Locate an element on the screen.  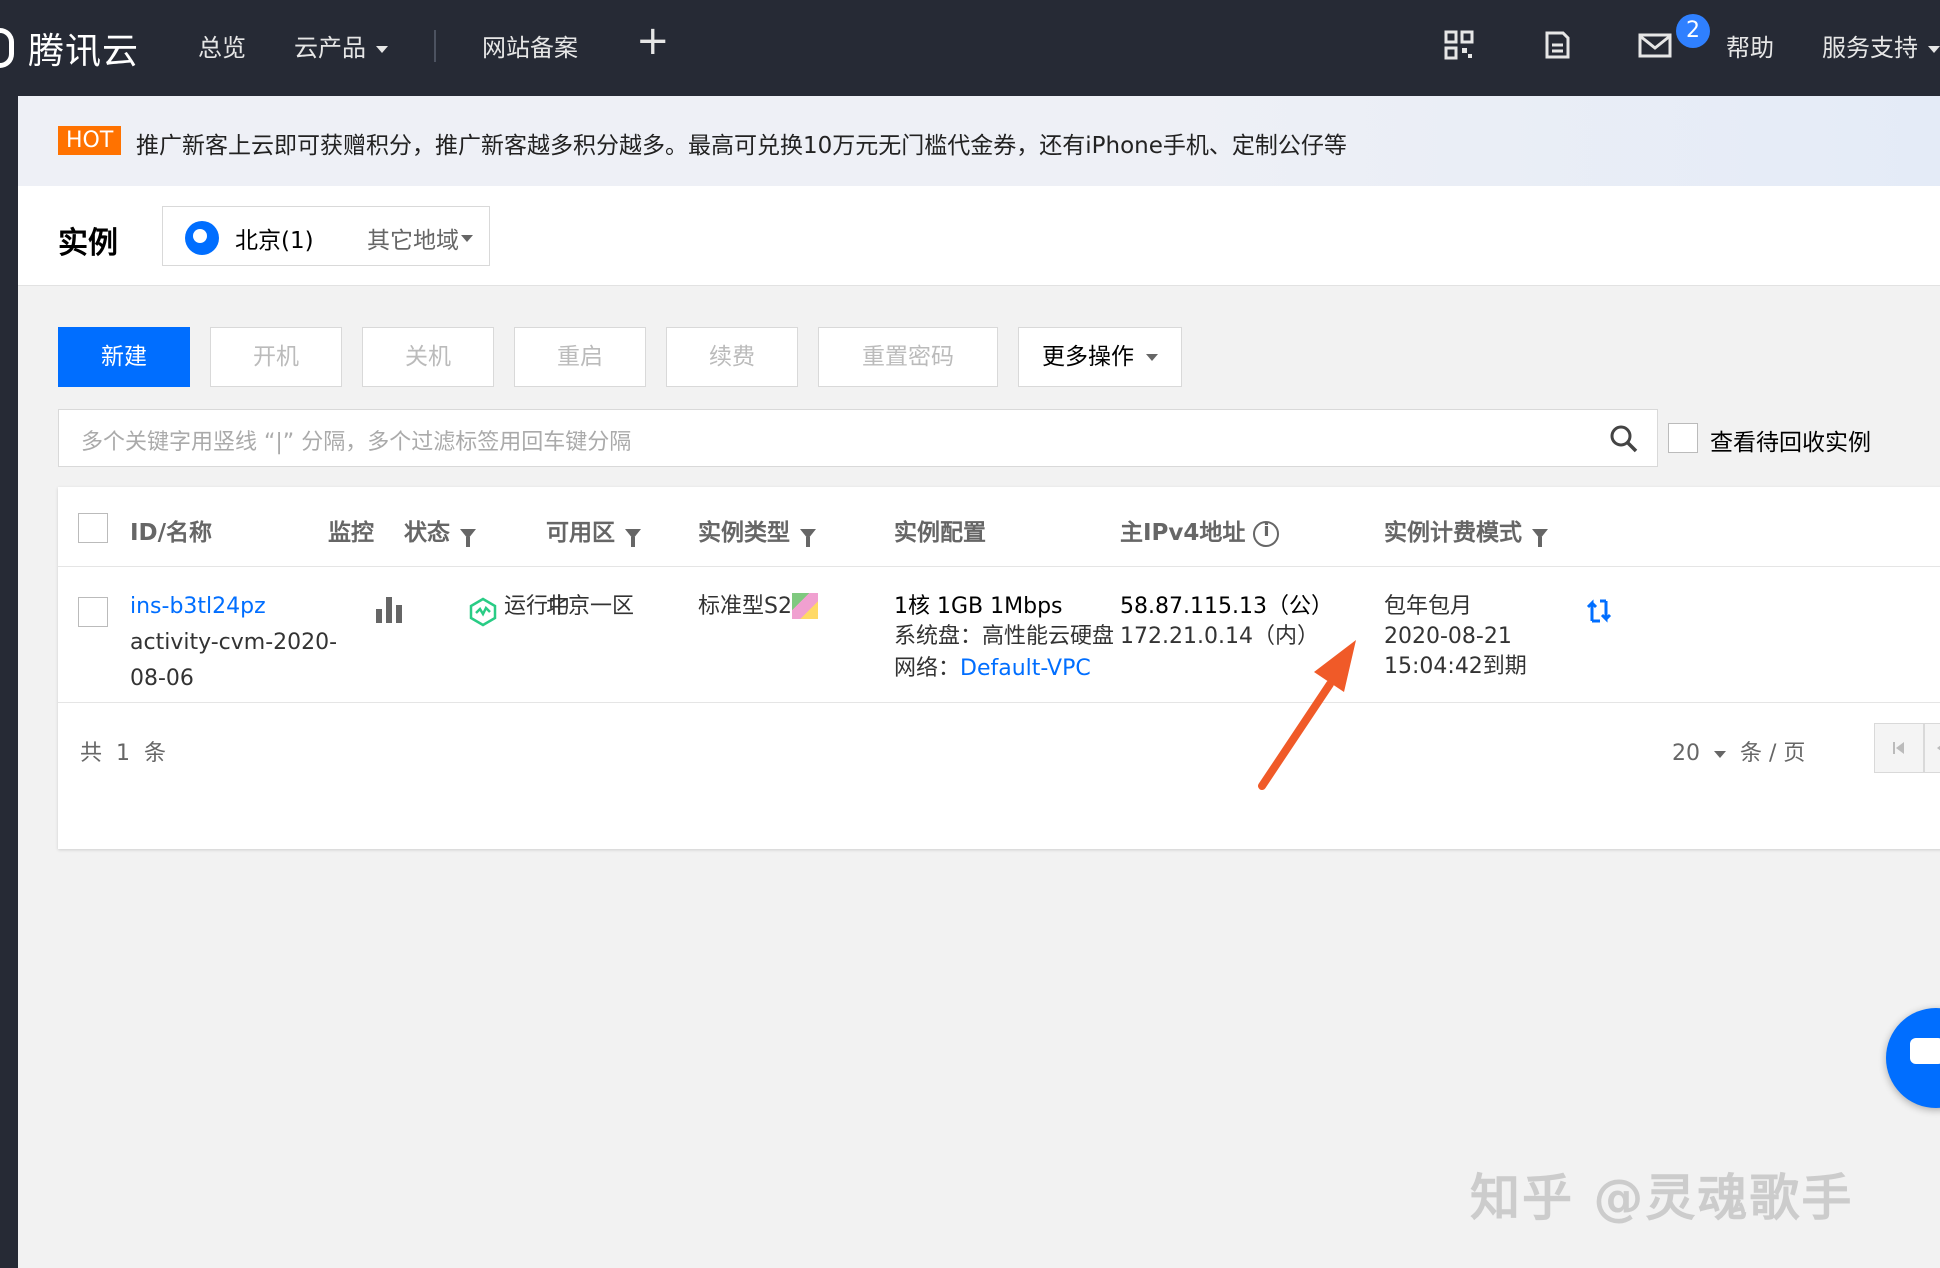
globe-icon is located at coordinates (202, 238).